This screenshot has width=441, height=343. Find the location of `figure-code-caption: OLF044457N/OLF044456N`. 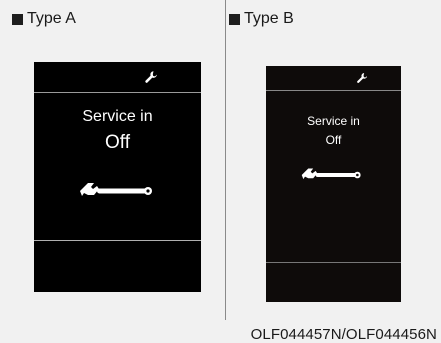

figure-code-caption: OLF044457N/OLF044456N is located at coordinates (343, 334).